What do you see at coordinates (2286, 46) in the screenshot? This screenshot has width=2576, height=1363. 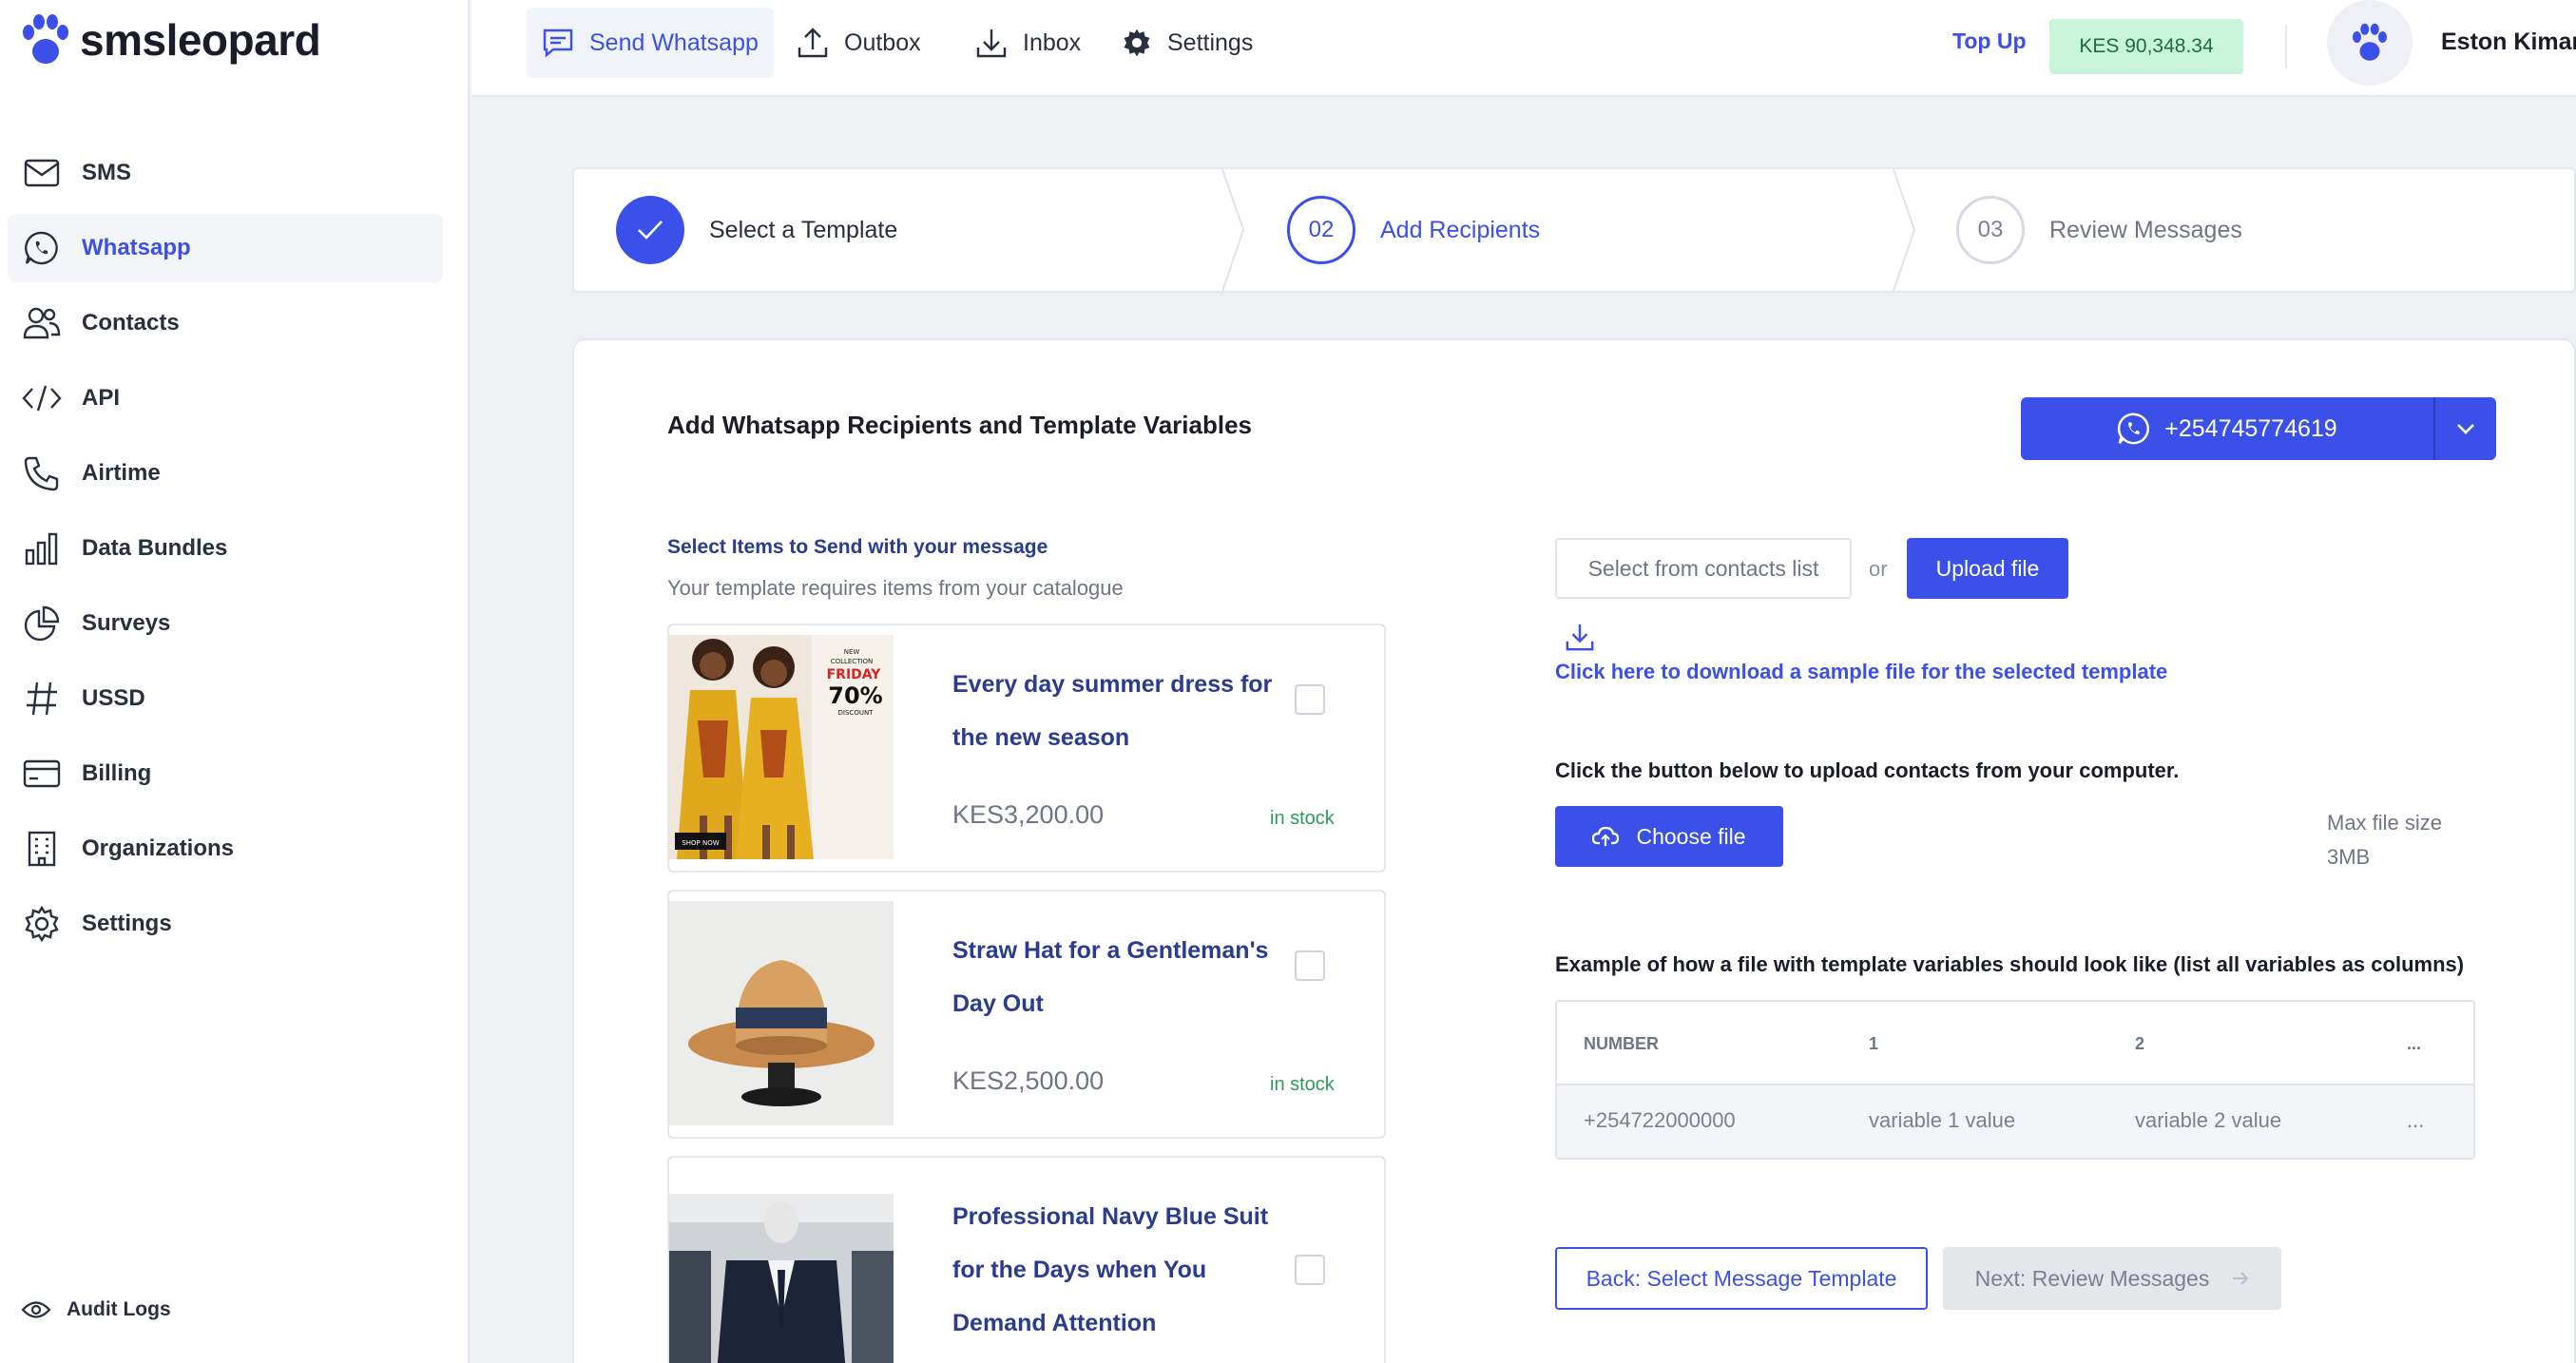 I see `divider` at bounding box center [2286, 46].